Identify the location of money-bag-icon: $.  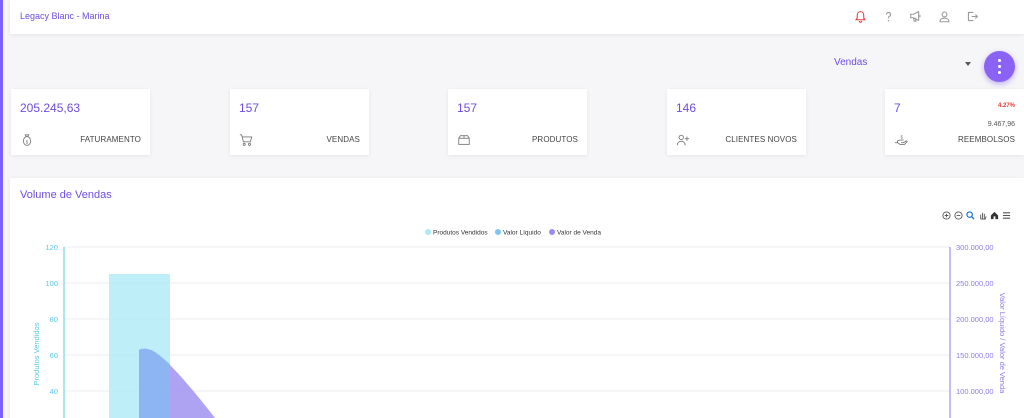
(27, 140).